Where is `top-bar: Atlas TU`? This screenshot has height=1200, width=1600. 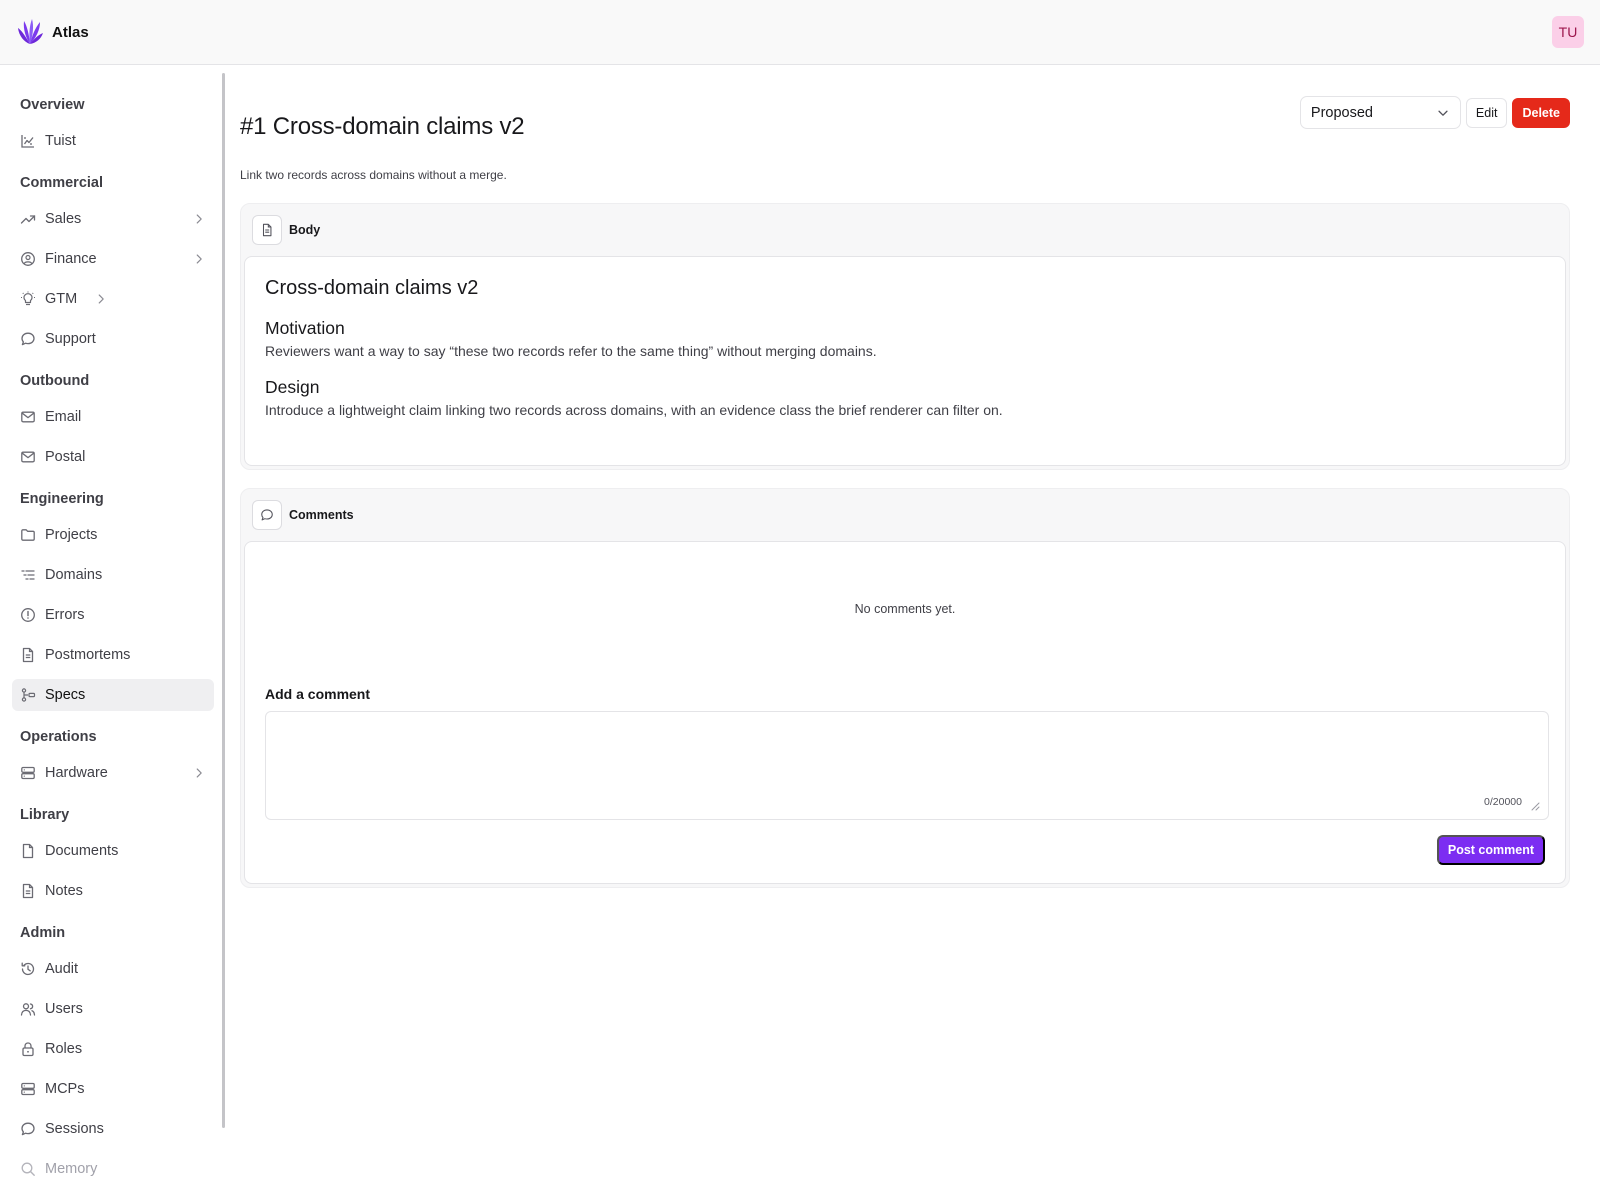
top-bar: Atlas TU is located at coordinates (800, 32).